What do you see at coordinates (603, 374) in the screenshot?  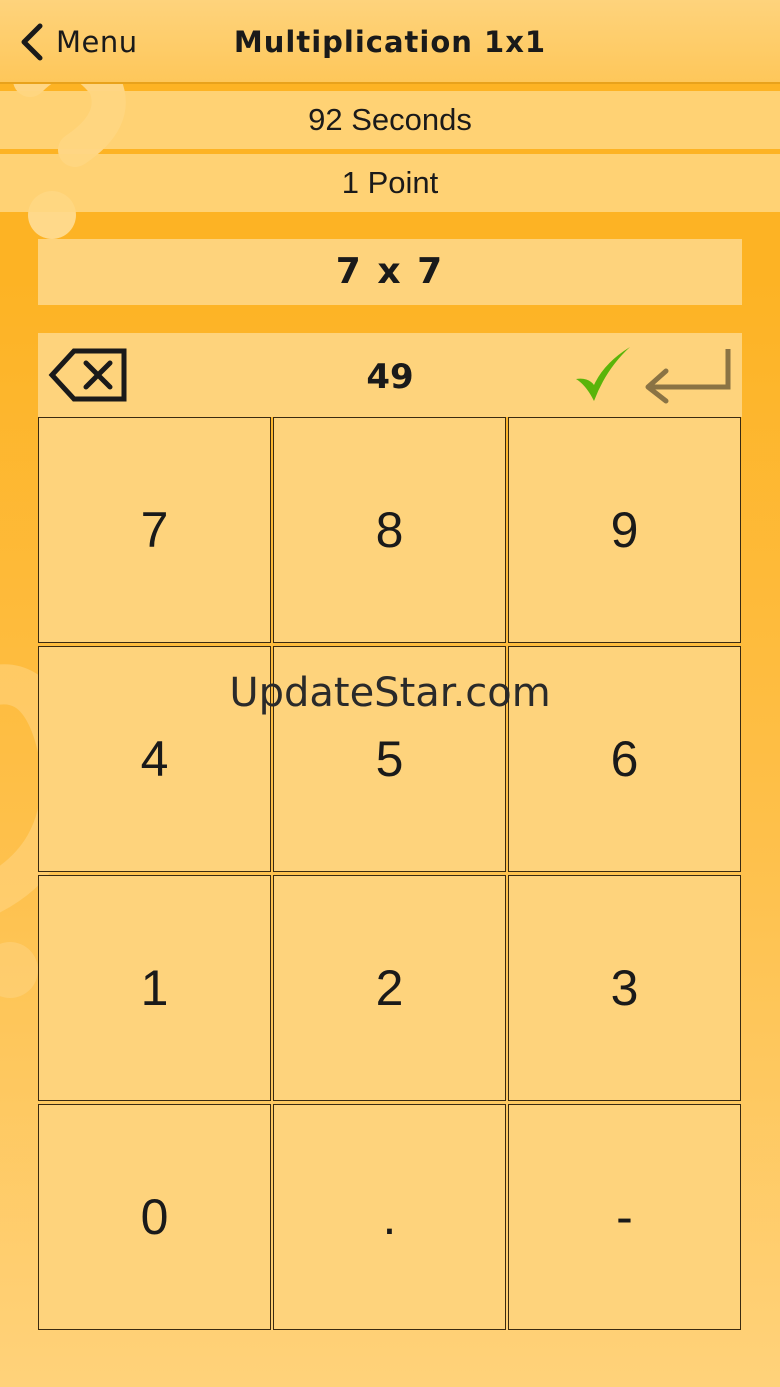 I see `checkmark-icon` at bounding box center [603, 374].